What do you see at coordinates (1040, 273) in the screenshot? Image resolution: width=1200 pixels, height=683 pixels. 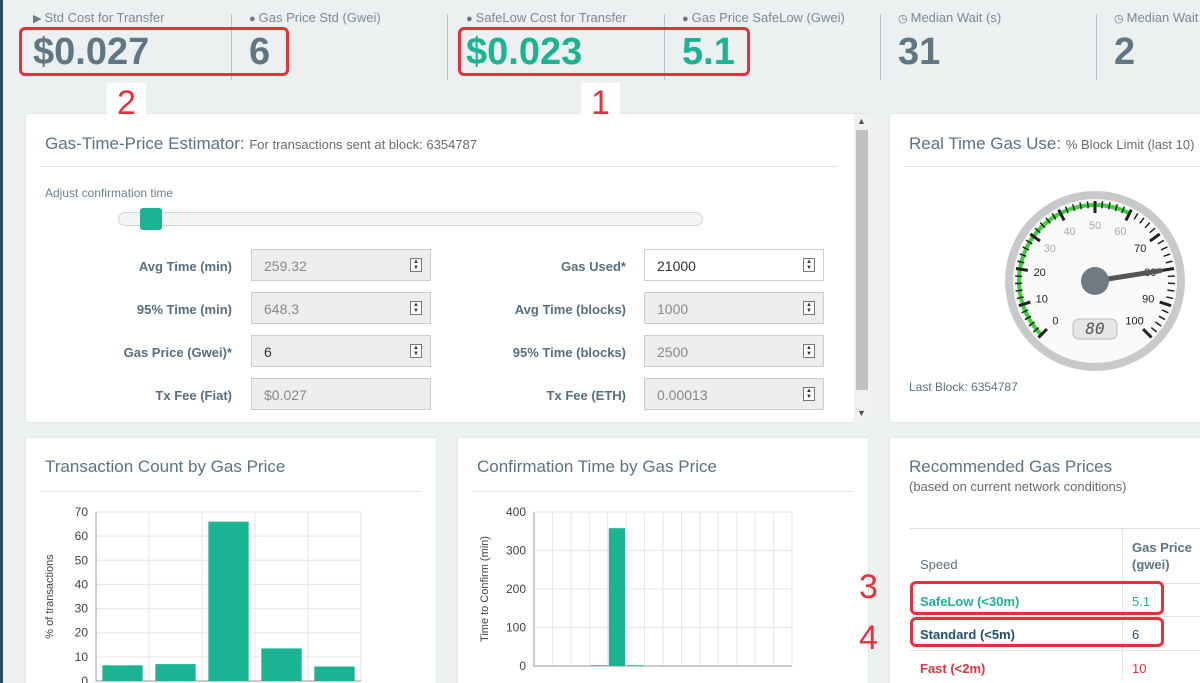 I see `gauge-tick-label: 20` at bounding box center [1040, 273].